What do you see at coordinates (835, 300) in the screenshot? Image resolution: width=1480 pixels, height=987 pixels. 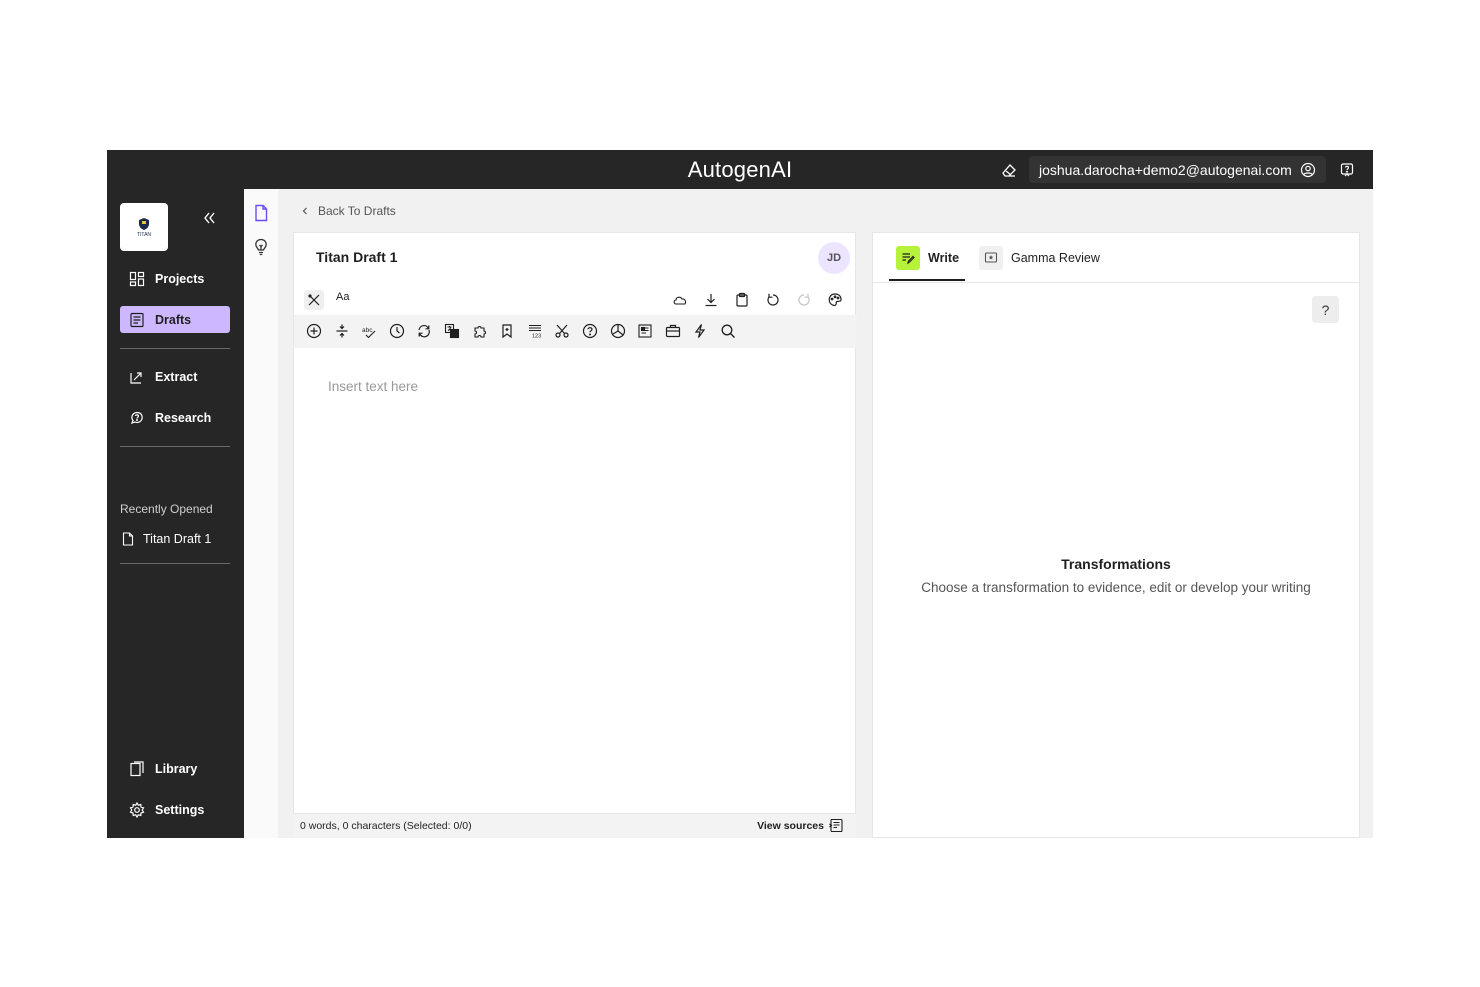 I see `palette-icon` at bounding box center [835, 300].